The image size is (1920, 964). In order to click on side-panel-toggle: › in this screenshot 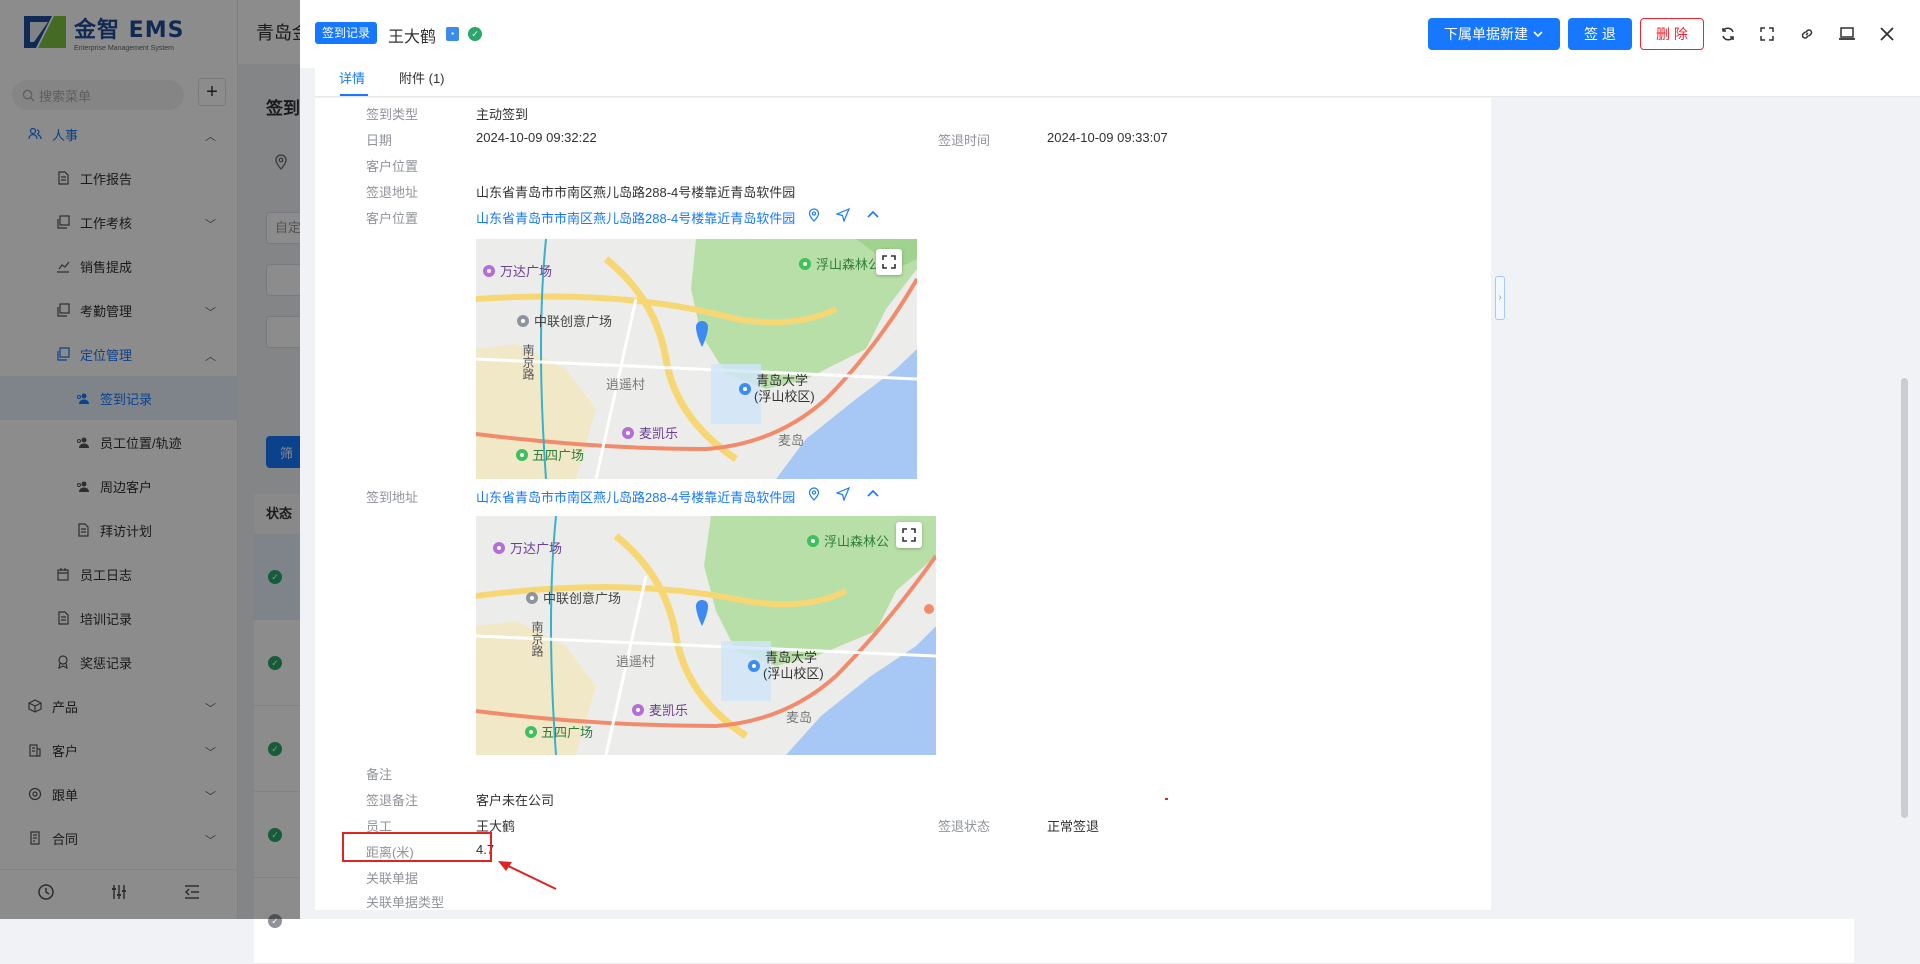, I will do `click(1500, 298)`.